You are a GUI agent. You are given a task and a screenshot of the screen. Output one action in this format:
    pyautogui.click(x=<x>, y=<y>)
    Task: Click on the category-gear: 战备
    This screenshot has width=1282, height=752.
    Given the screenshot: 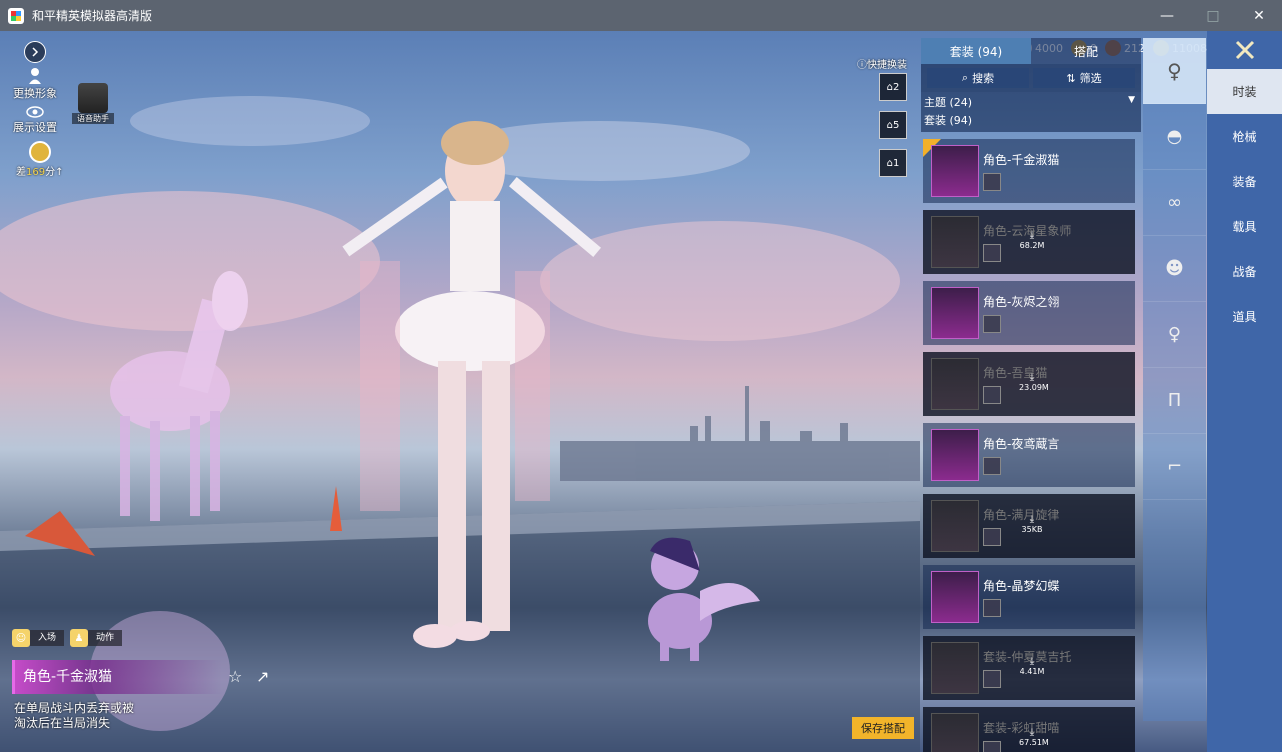 What is the action you would take?
    pyautogui.click(x=1244, y=271)
    